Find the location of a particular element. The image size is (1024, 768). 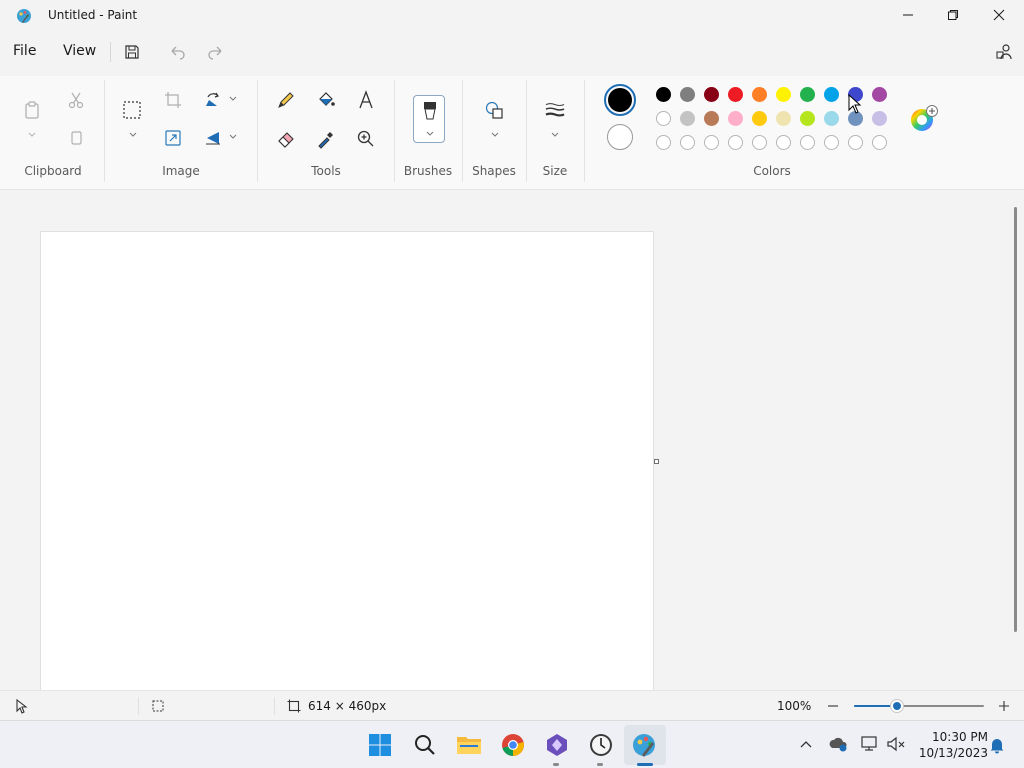

restore-button is located at coordinates (953, 15).